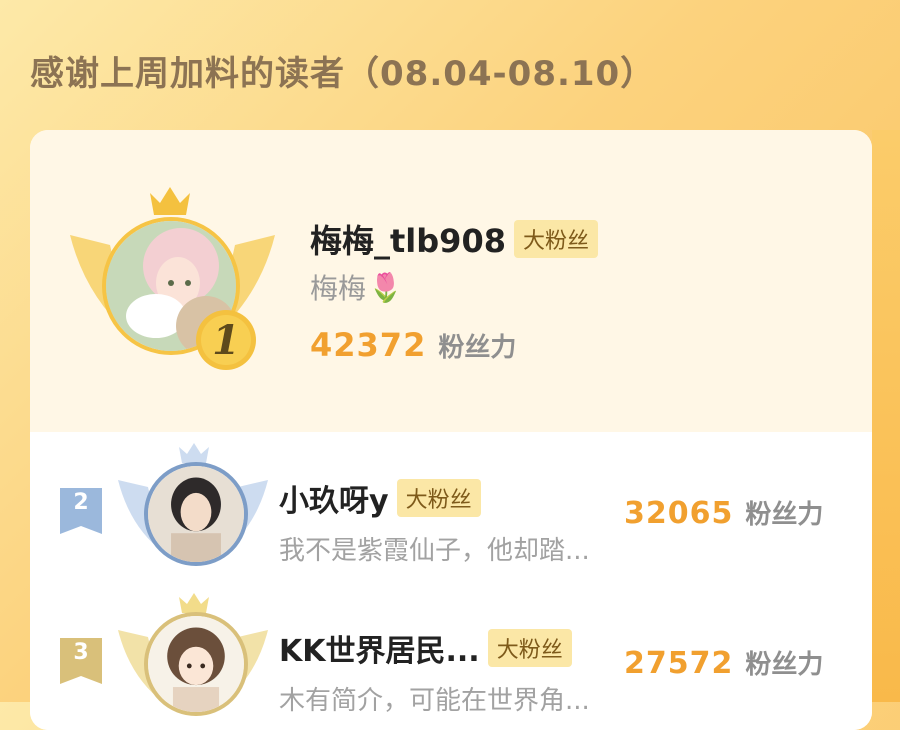  I want to click on fan-power-score: 32065, so click(679, 513).